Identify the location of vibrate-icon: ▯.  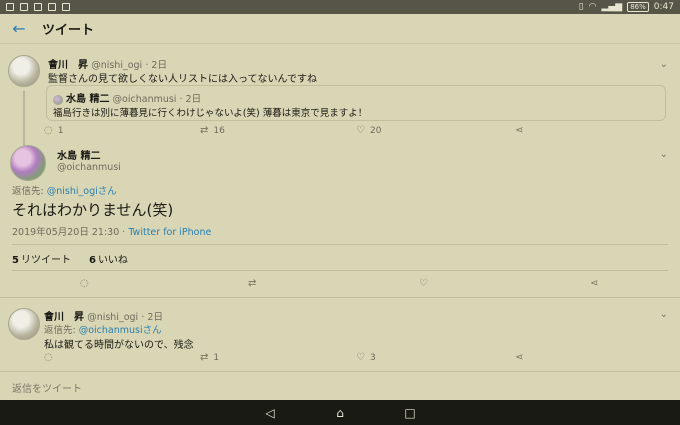
(581, 7).